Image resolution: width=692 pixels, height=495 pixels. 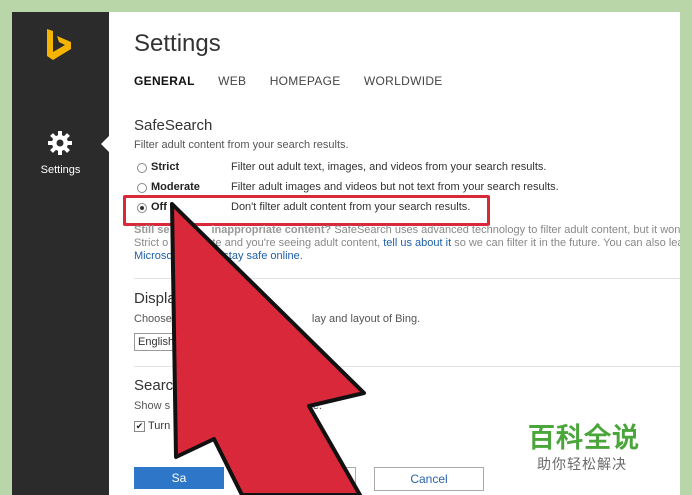 What do you see at coordinates (293, 243) in the screenshot?
I see `note2-b: ate and you're seeing adult content,` at bounding box center [293, 243].